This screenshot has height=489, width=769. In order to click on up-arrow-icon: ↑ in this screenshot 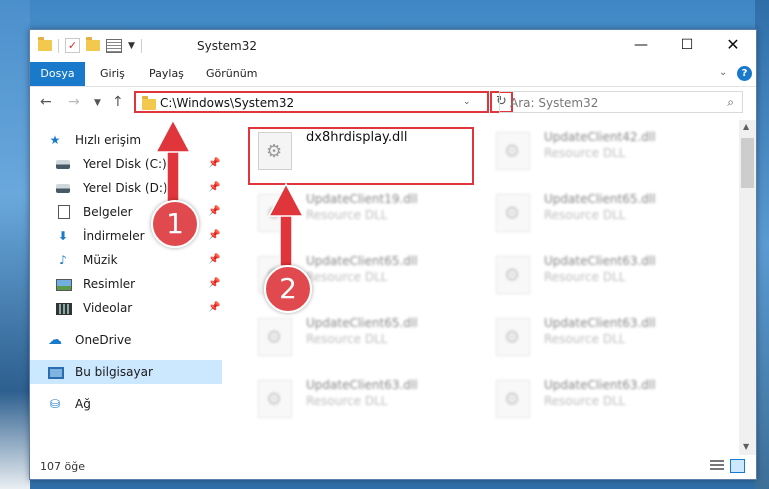, I will do `click(118, 102)`.